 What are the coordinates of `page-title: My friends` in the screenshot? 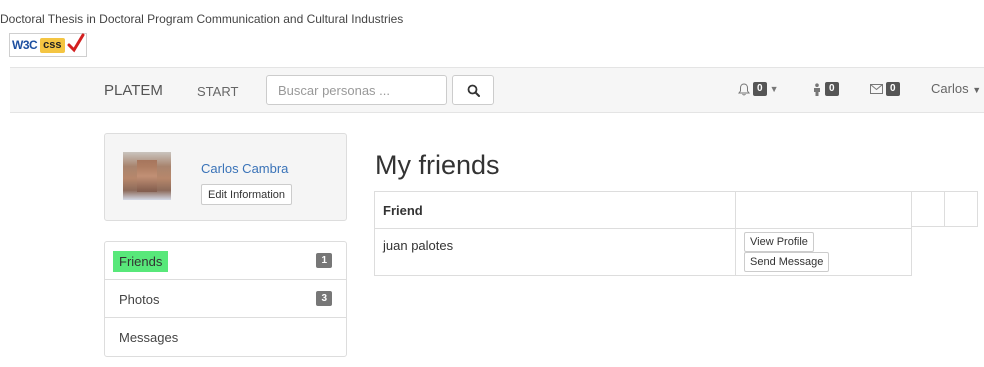 It's located at (437, 165).